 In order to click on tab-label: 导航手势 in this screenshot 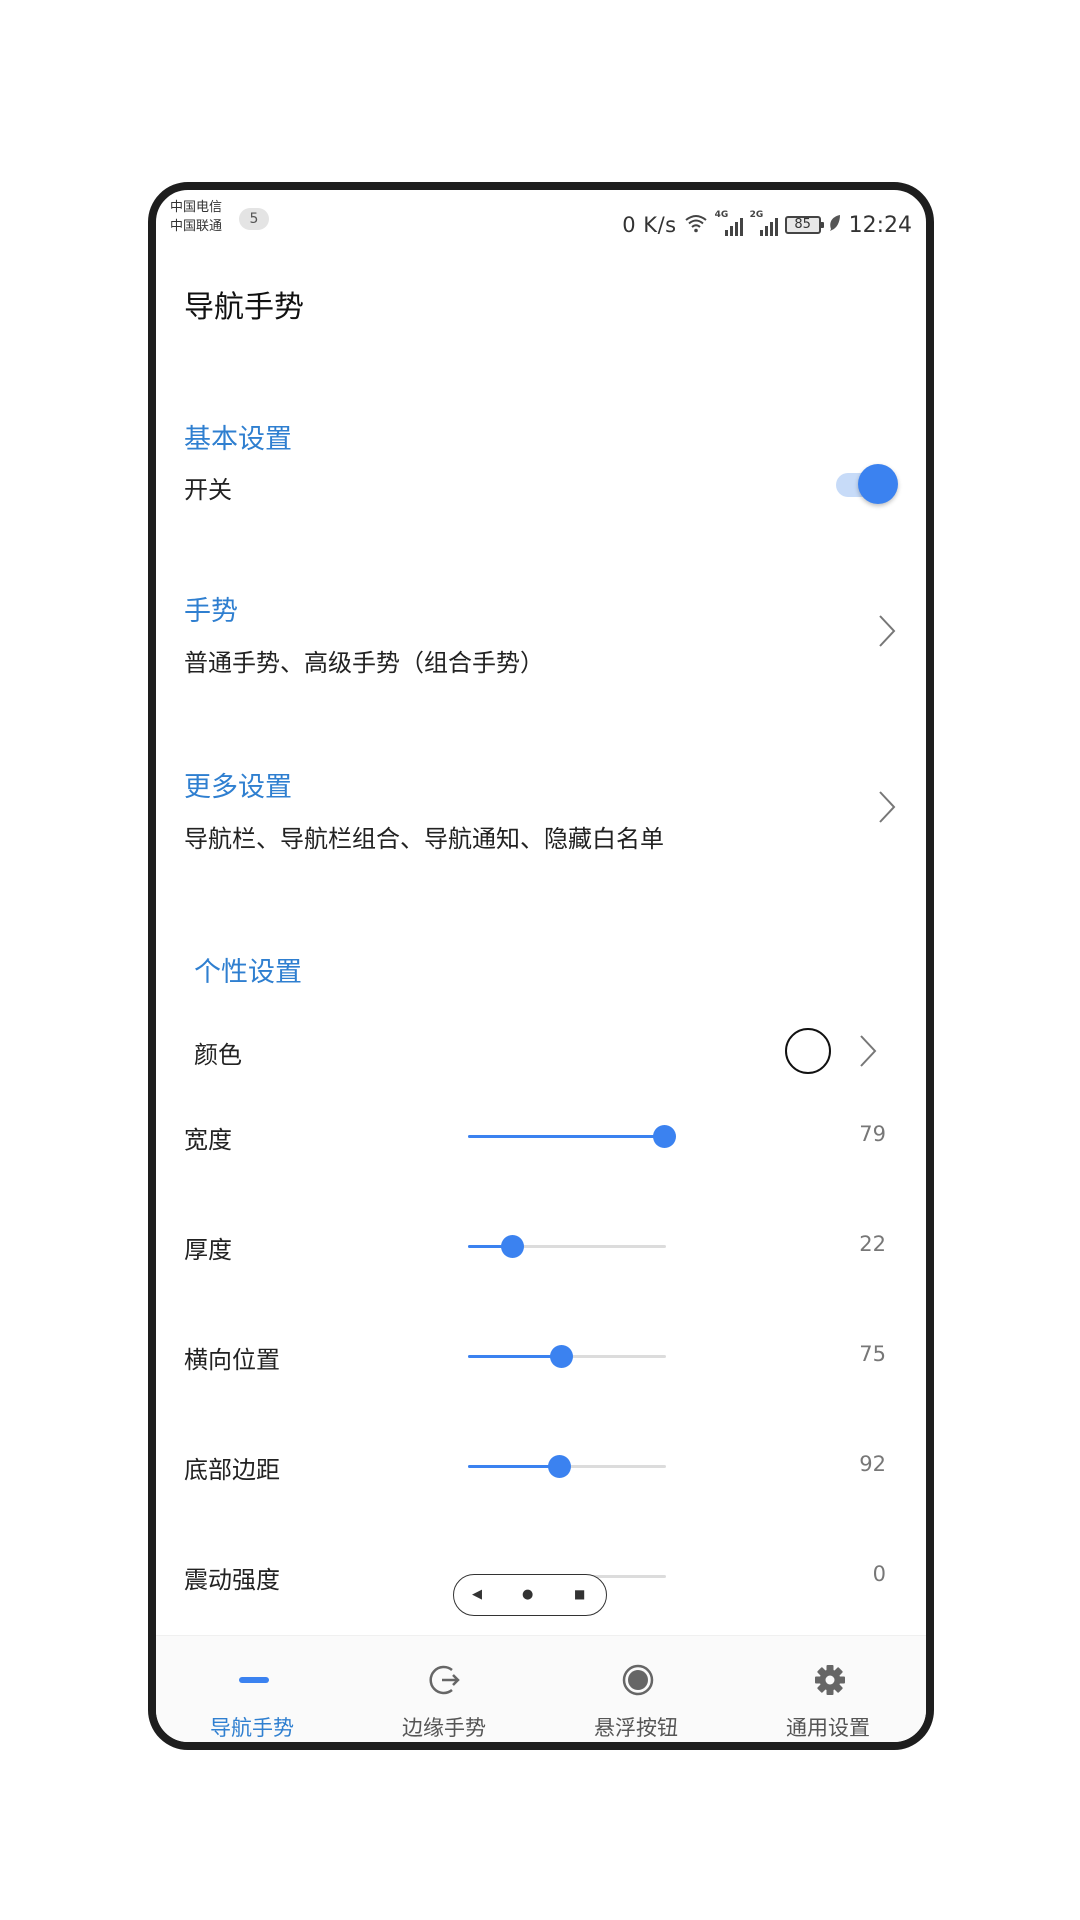, I will do `click(252, 1728)`.